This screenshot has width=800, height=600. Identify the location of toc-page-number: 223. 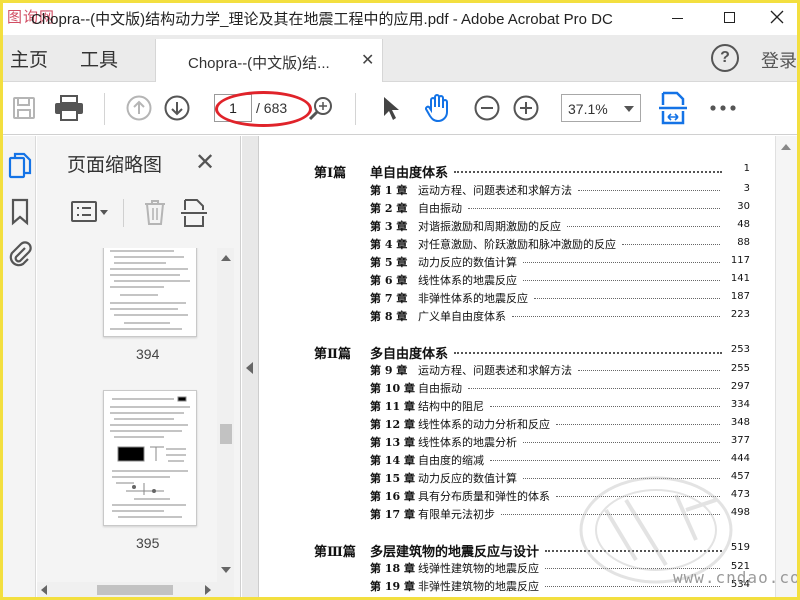
(740, 314).